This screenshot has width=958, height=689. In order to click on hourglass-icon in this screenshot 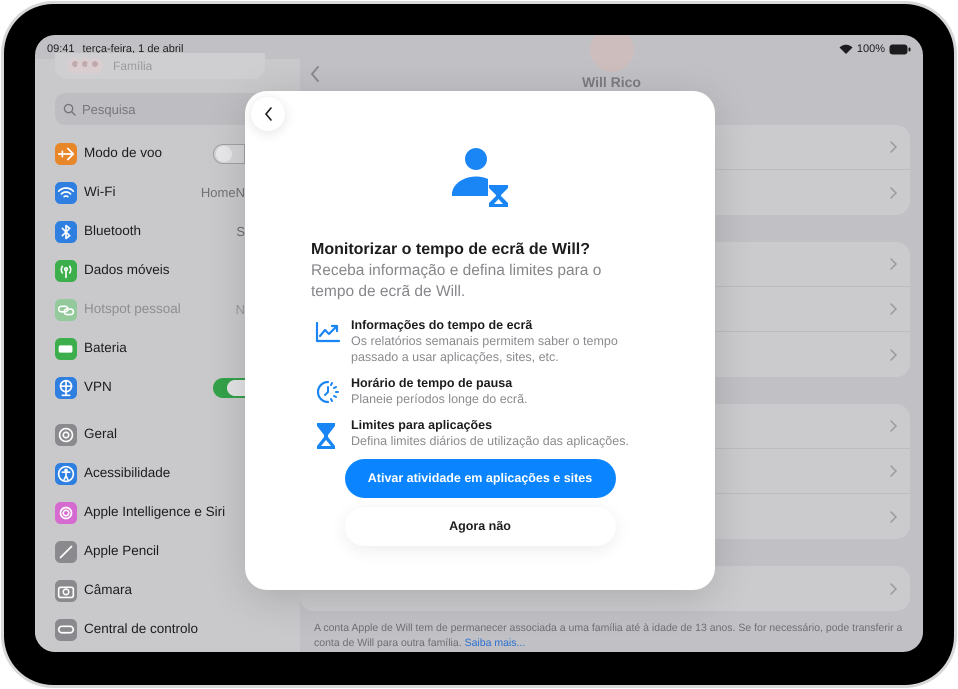, I will do `click(326, 436)`.